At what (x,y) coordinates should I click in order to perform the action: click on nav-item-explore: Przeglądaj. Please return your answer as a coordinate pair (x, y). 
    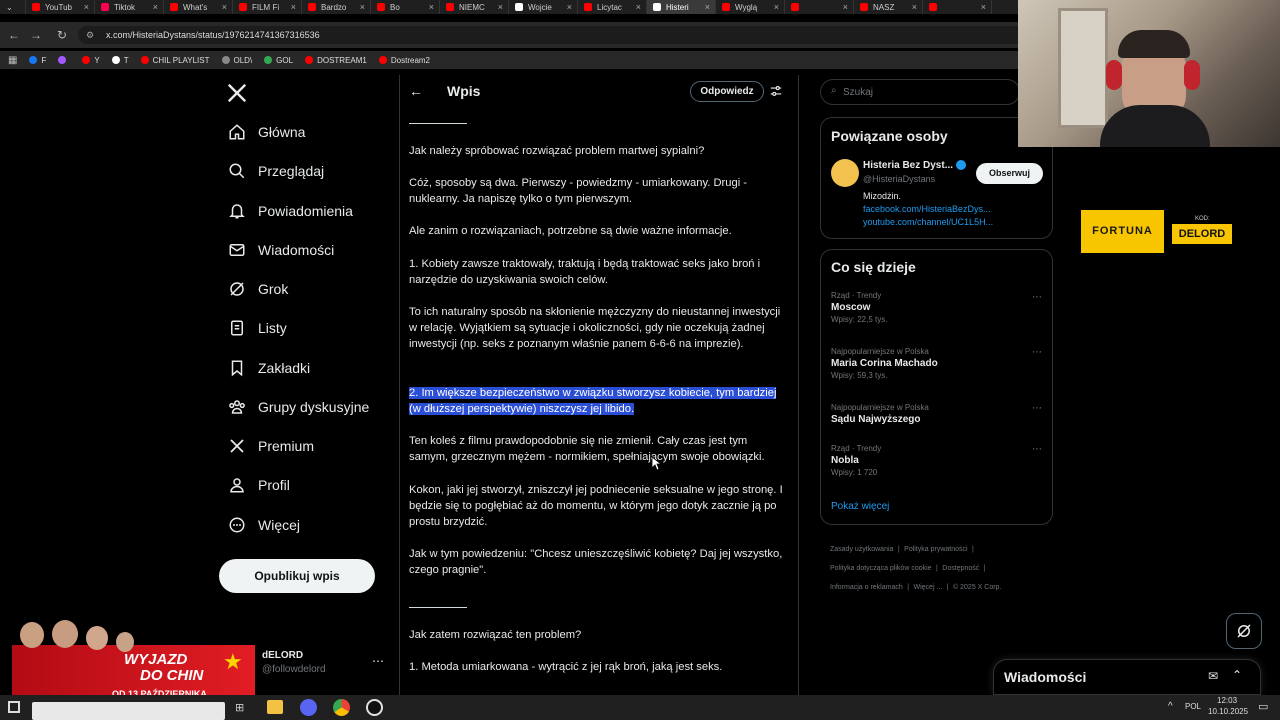
    Looking at the image, I should click on (276, 171).